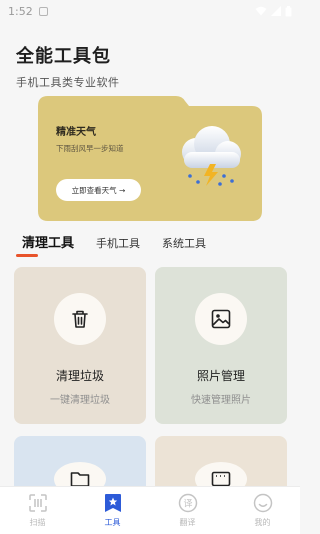 This screenshot has width=320, height=534. I want to click on tool-name: 照片管理, so click(220, 376).